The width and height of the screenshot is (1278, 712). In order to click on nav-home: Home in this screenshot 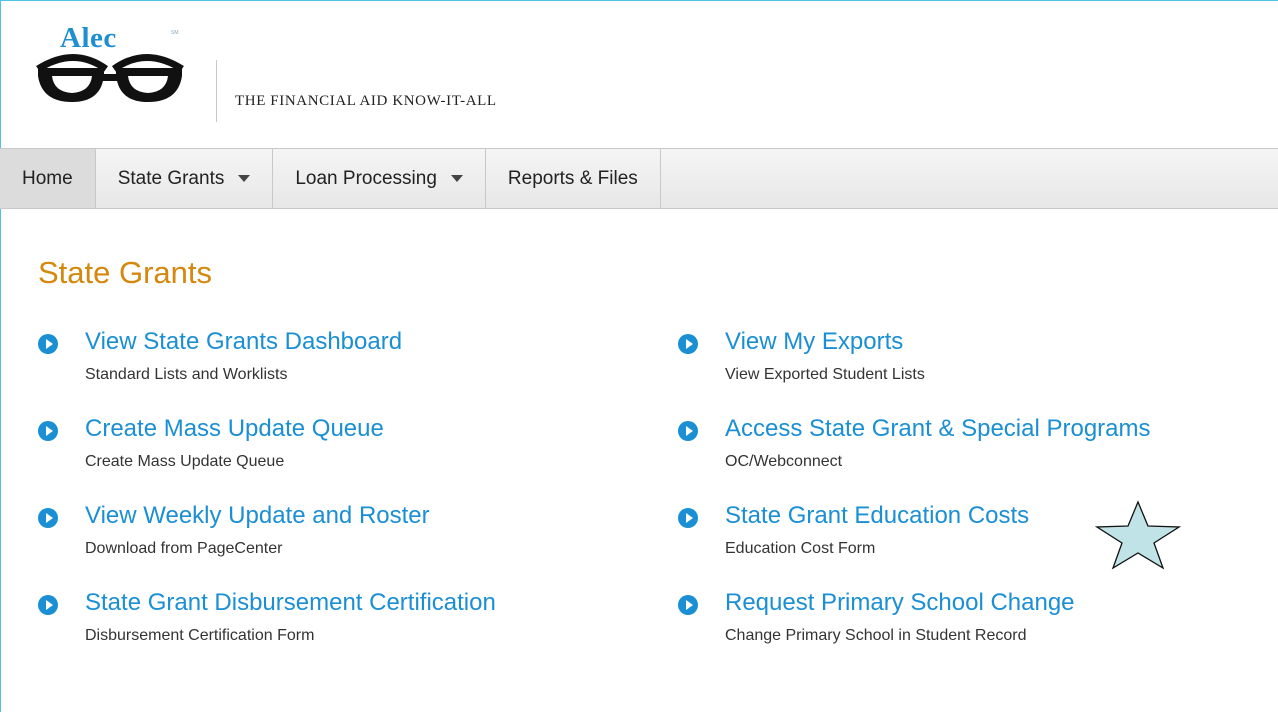, I will do `click(48, 178)`.